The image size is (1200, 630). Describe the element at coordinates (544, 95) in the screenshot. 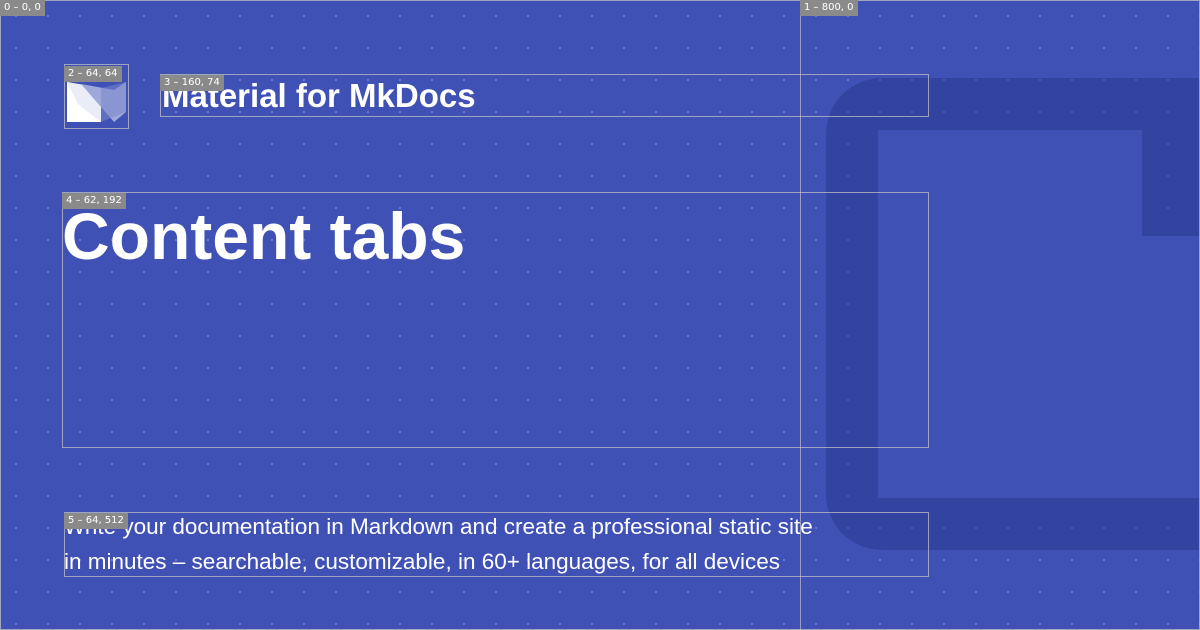

I see `annotation-frame-site-name` at that location.